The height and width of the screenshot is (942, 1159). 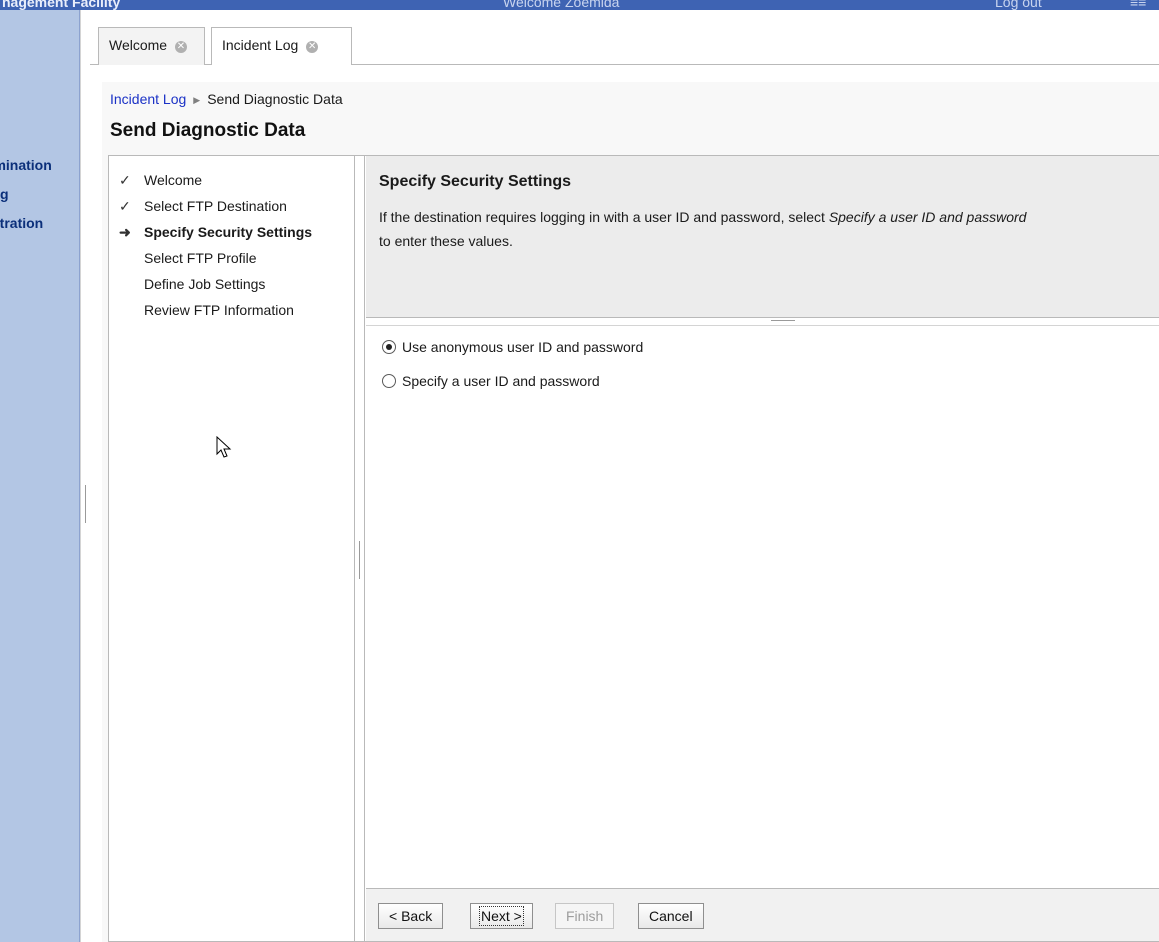 I want to click on next-button-label: Next >, so click(x=501, y=916).